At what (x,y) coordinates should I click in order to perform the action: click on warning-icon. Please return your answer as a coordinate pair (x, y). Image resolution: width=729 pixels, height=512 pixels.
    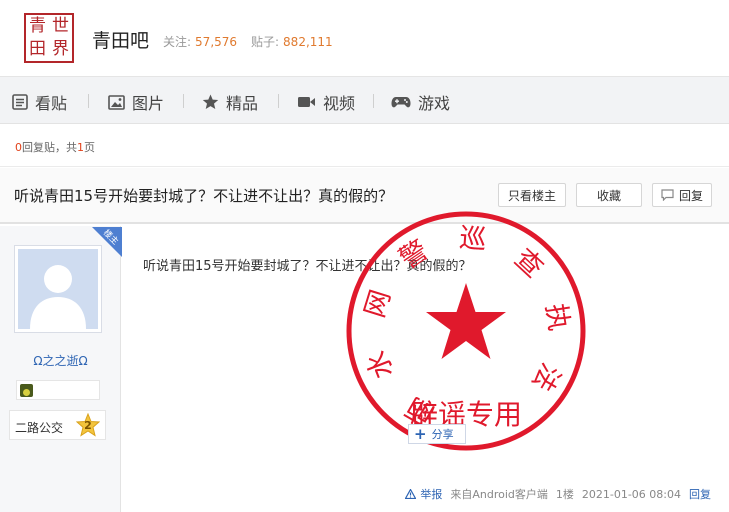
    Looking at the image, I should click on (411, 494).